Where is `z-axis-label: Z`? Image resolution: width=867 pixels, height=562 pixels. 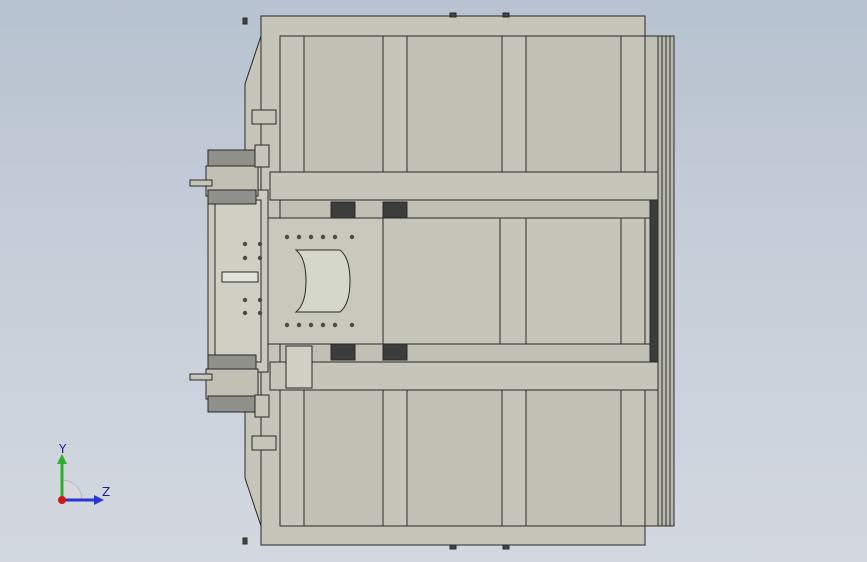
z-axis-label: Z is located at coordinates (106, 492).